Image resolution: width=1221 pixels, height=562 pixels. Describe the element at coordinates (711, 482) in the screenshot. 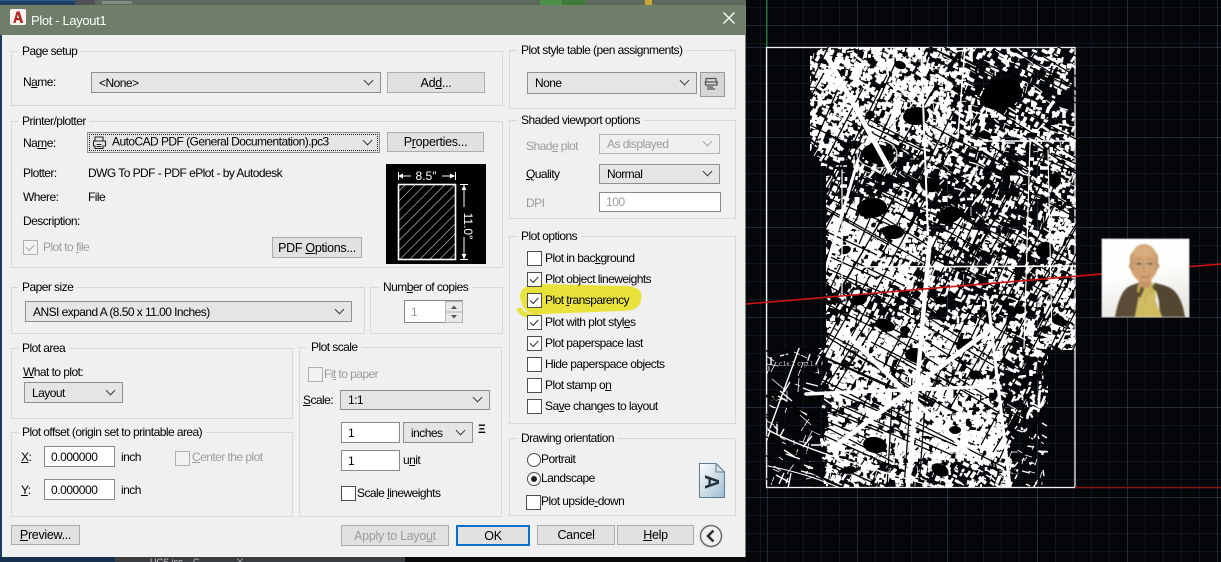

I see `svg-text: A` at that location.